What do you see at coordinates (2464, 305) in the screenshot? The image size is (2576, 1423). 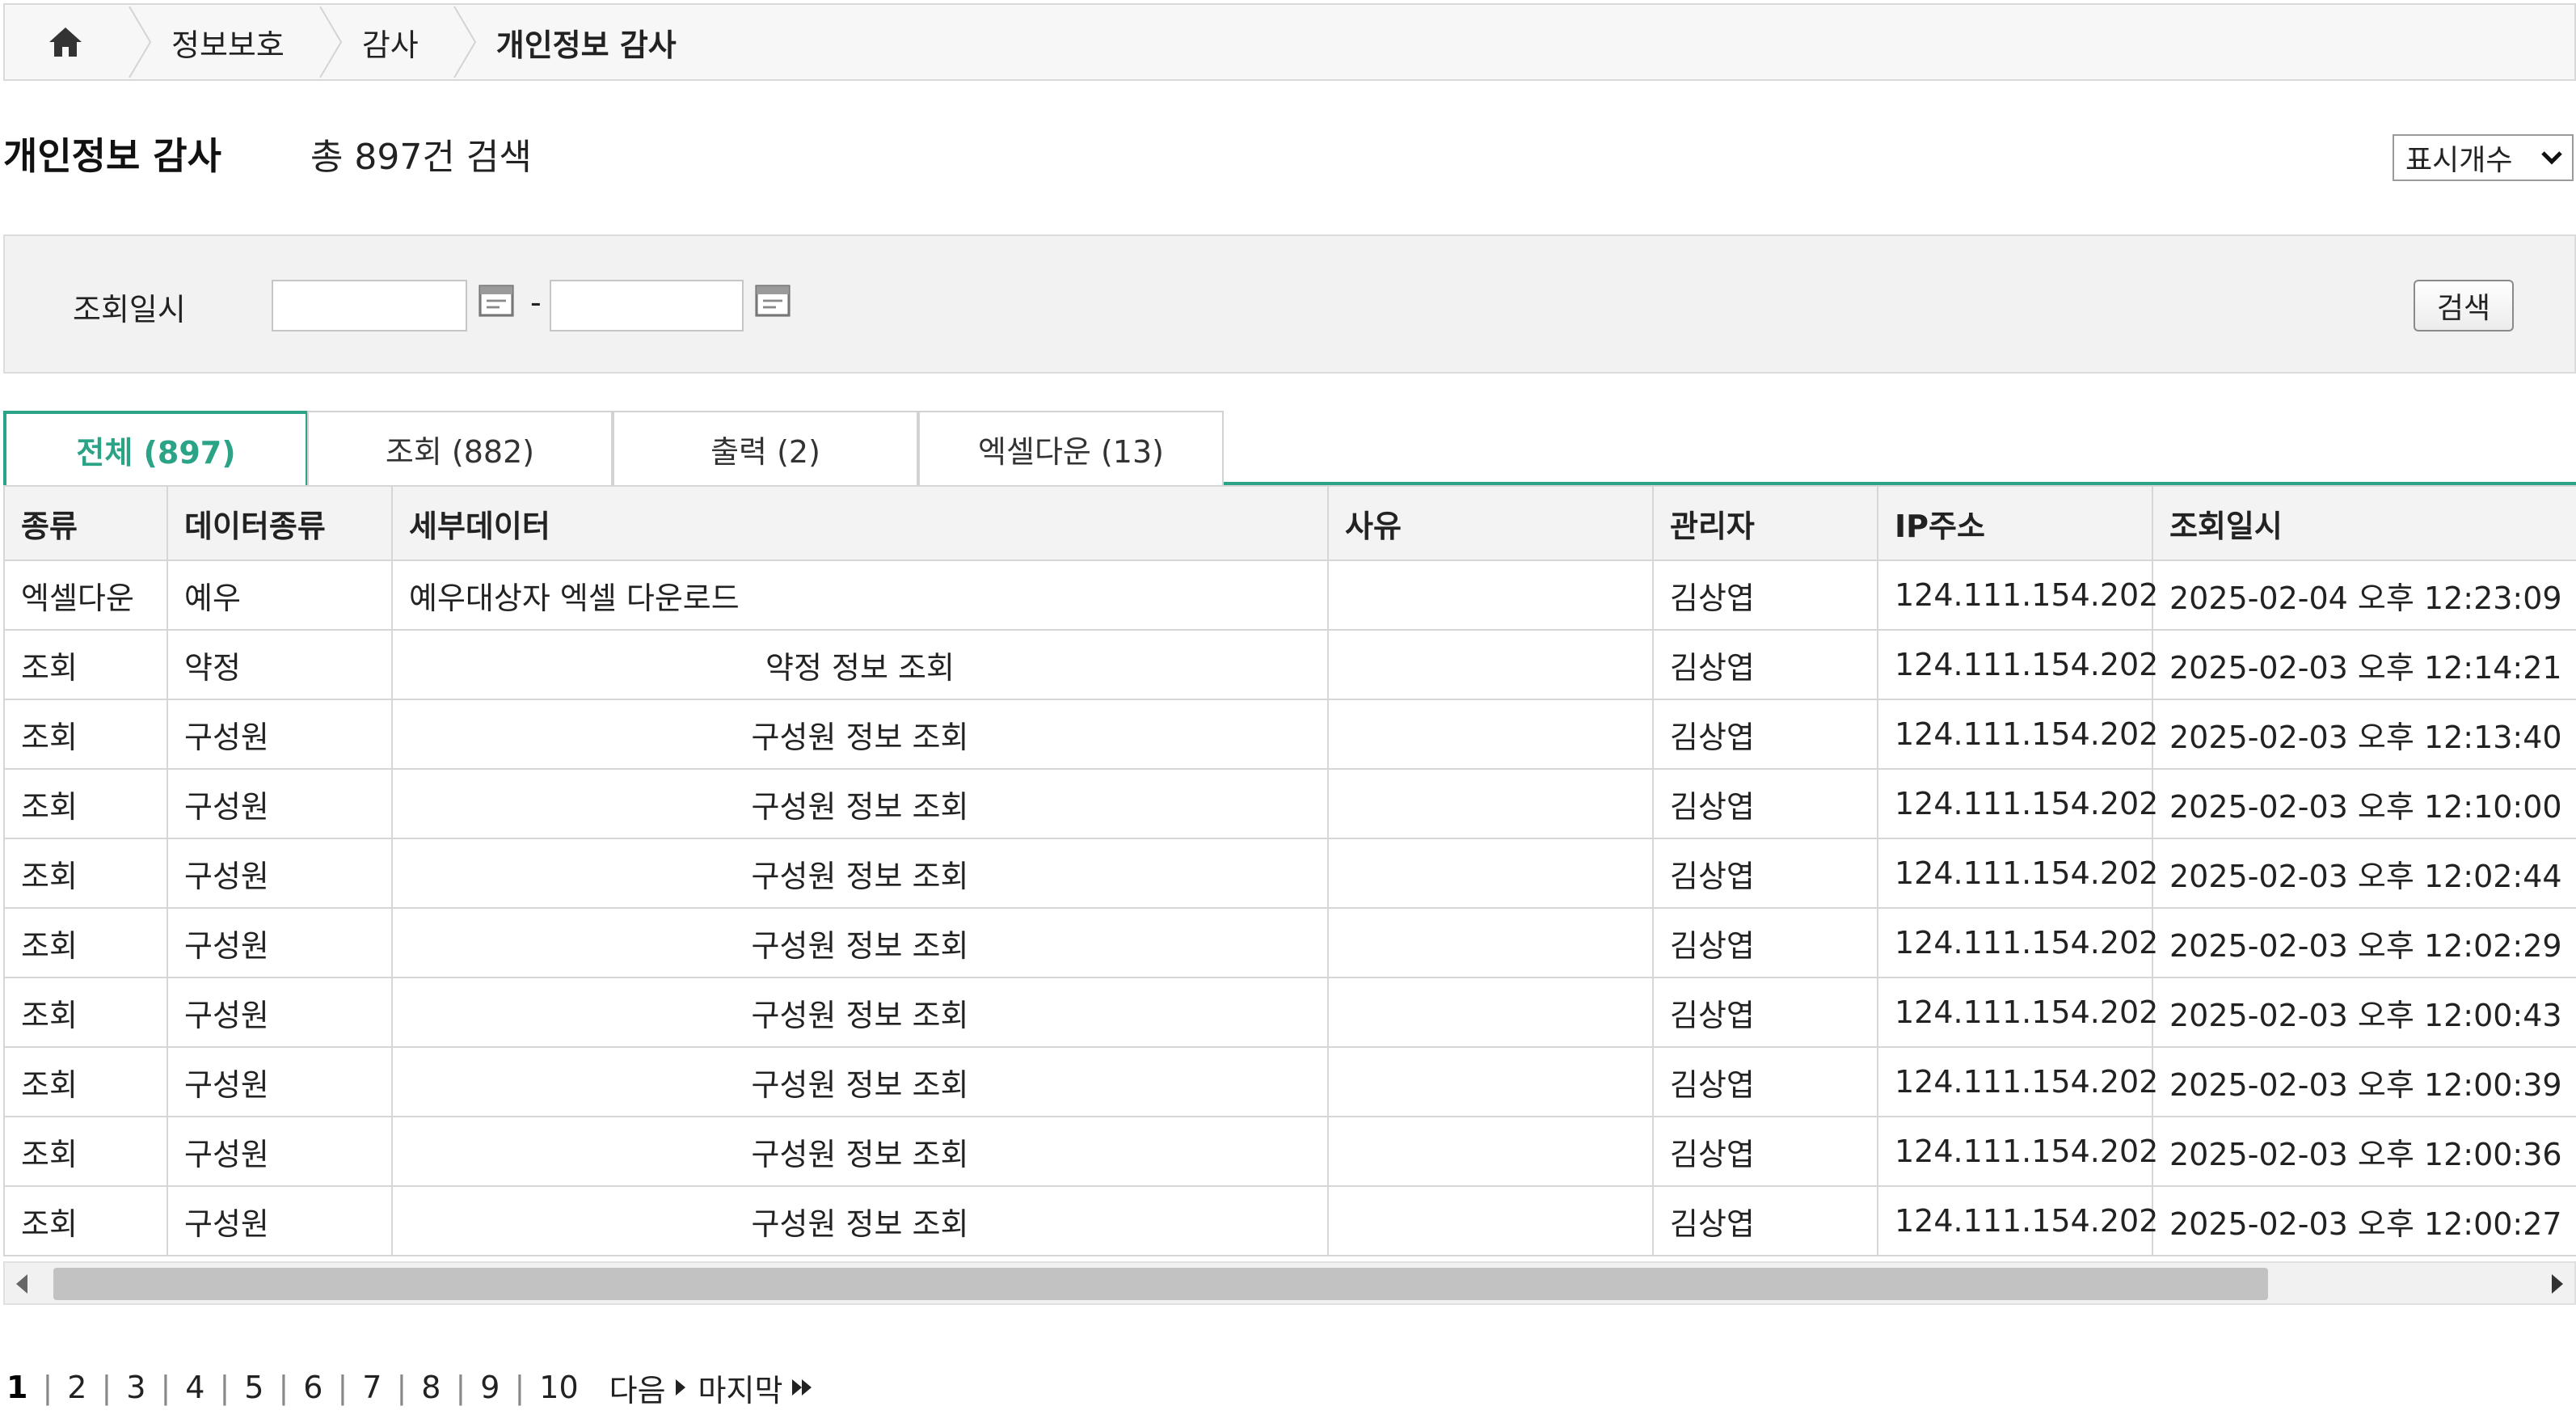 I see `search-button: 검색` at bounding box center [2464, 305].